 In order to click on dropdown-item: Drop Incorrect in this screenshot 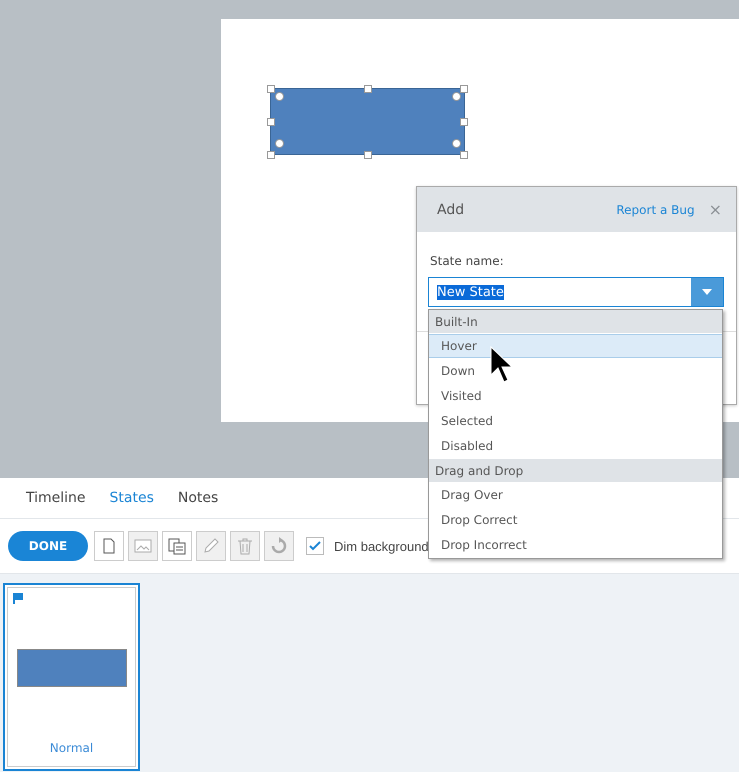, I will do `click(575, 545)`.